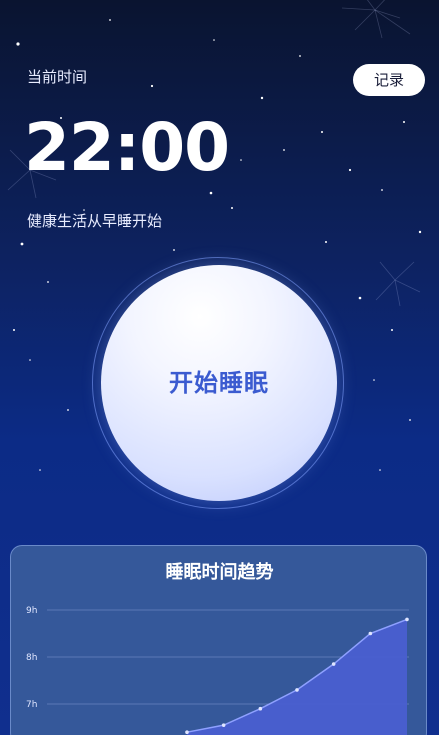 This screenshot has height=735, width=439. Describe the element at coordinates (31, 658) in the screenshot. I see `y-tick-label: 8h` at that location.